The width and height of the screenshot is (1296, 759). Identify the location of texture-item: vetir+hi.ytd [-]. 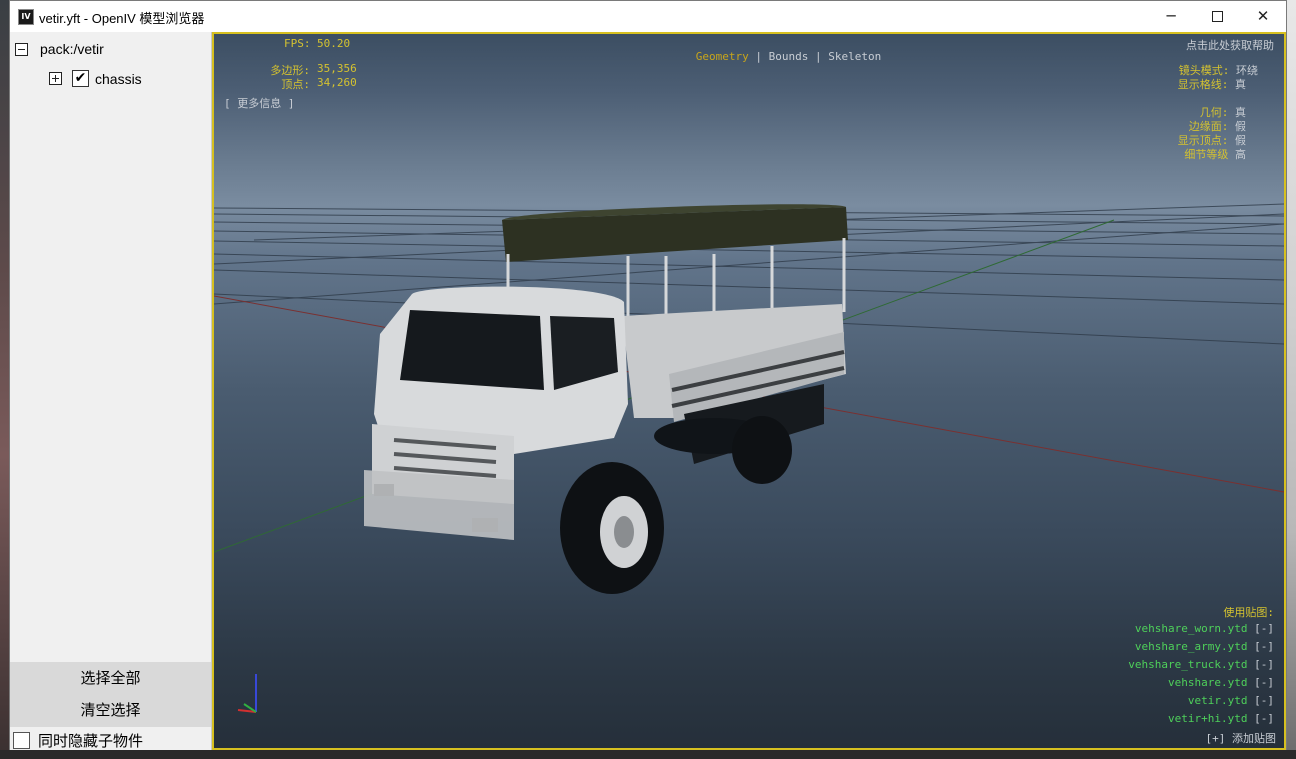
(1221, 718).